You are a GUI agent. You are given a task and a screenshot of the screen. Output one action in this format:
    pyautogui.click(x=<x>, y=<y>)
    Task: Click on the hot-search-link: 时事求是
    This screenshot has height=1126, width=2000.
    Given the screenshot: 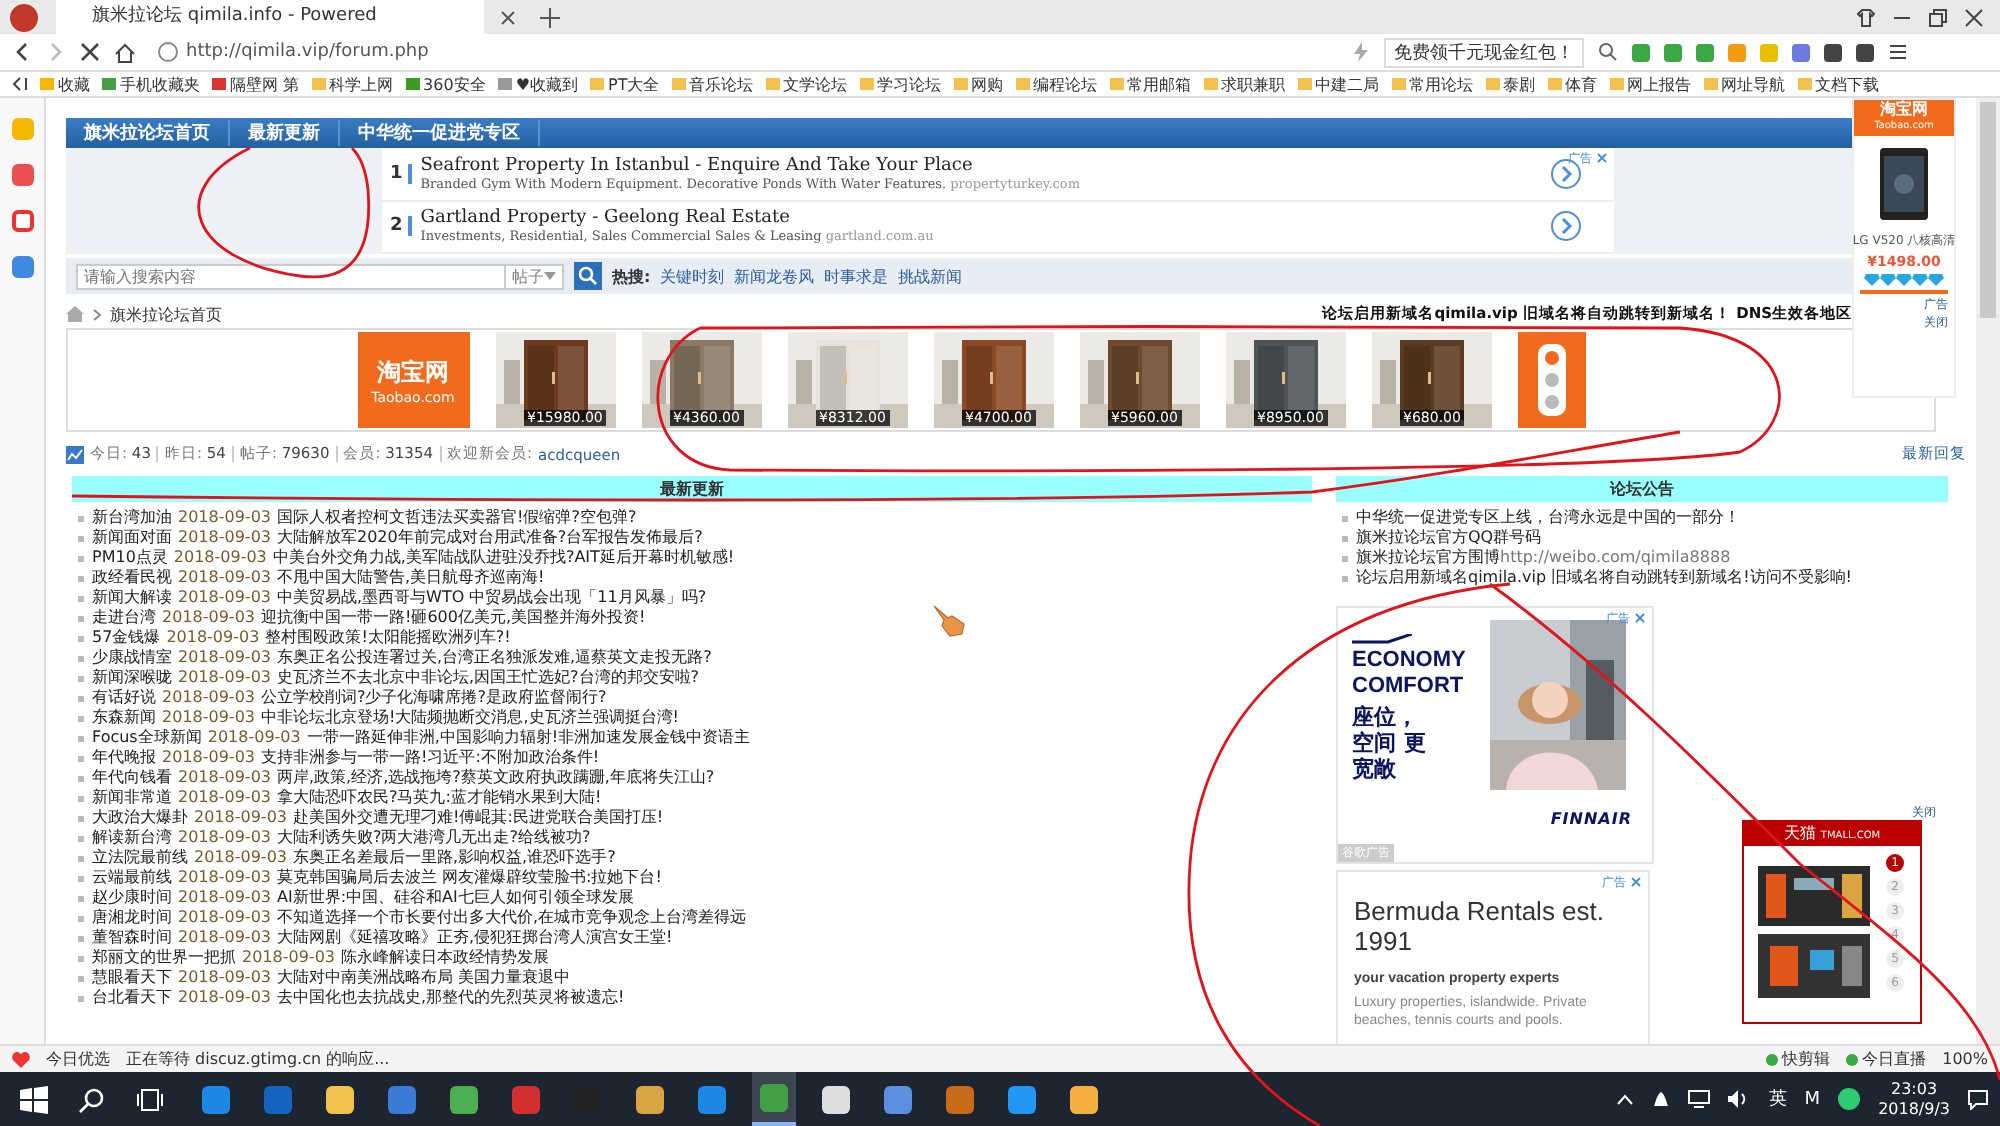 What is the action you would take?
    pyautogui.click(x=856, y=276)
    